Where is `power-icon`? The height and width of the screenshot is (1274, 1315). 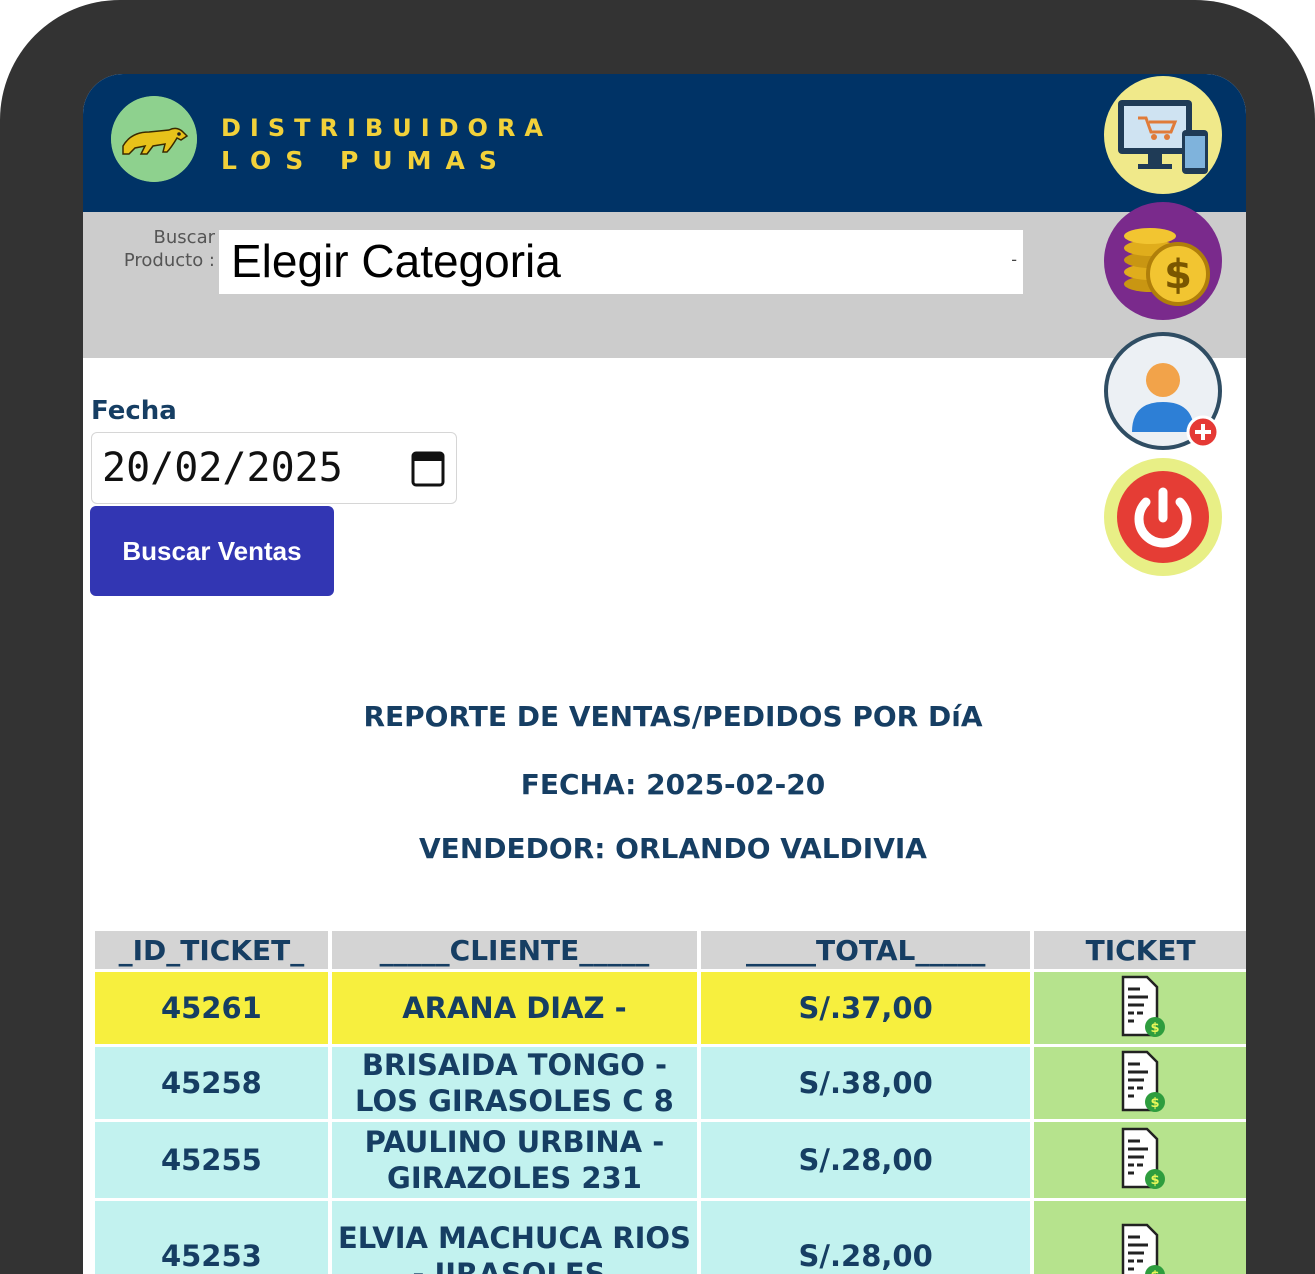
power-icon is located at coordinates (1163, 517).